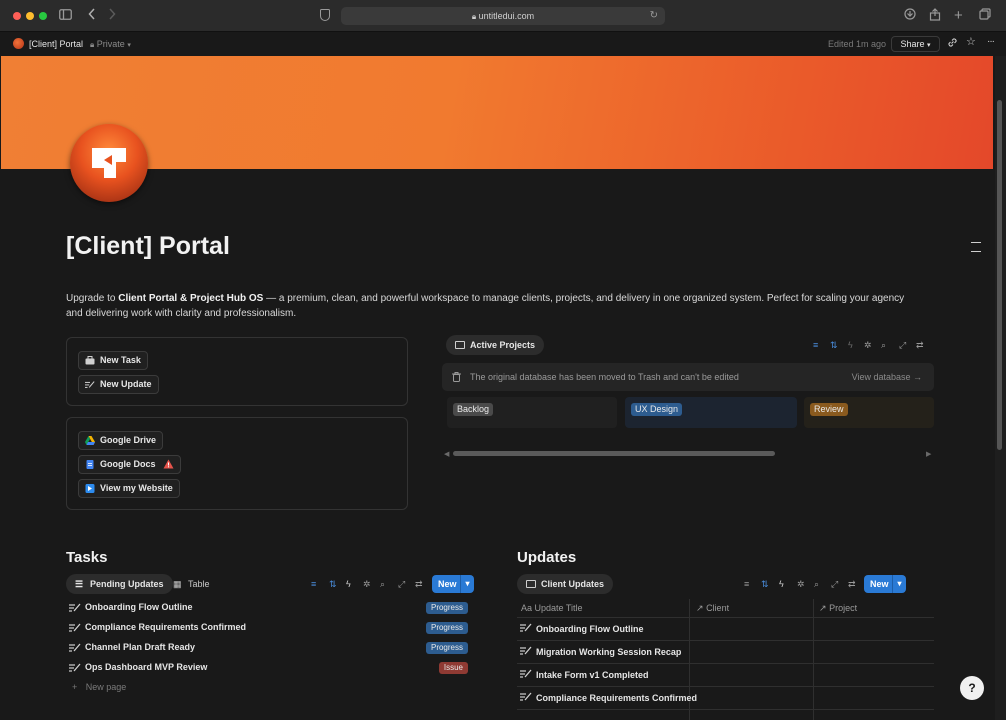 The height and width of the screenshot is (720, 1006). I want to click on updates-ai-icon: ✲, so click(801, 584).